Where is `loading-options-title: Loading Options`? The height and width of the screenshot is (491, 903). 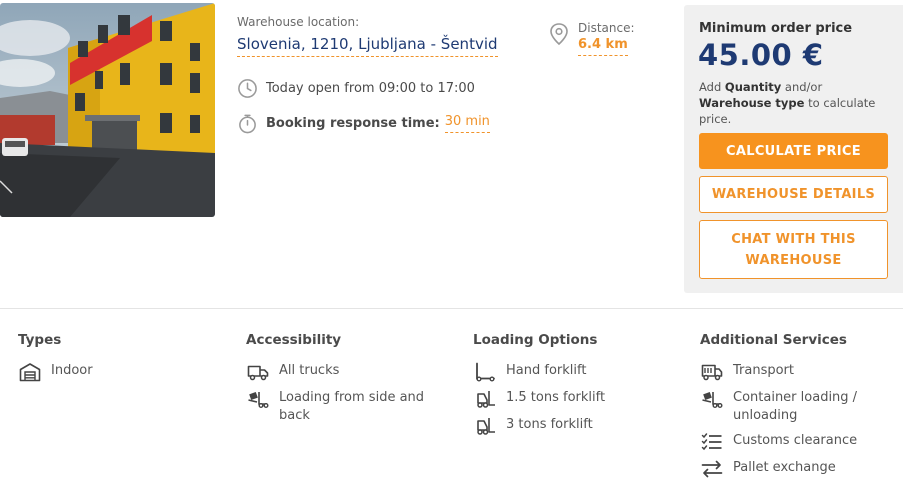
loading-options-title: Loading Options is located at coordinates (535, 340).